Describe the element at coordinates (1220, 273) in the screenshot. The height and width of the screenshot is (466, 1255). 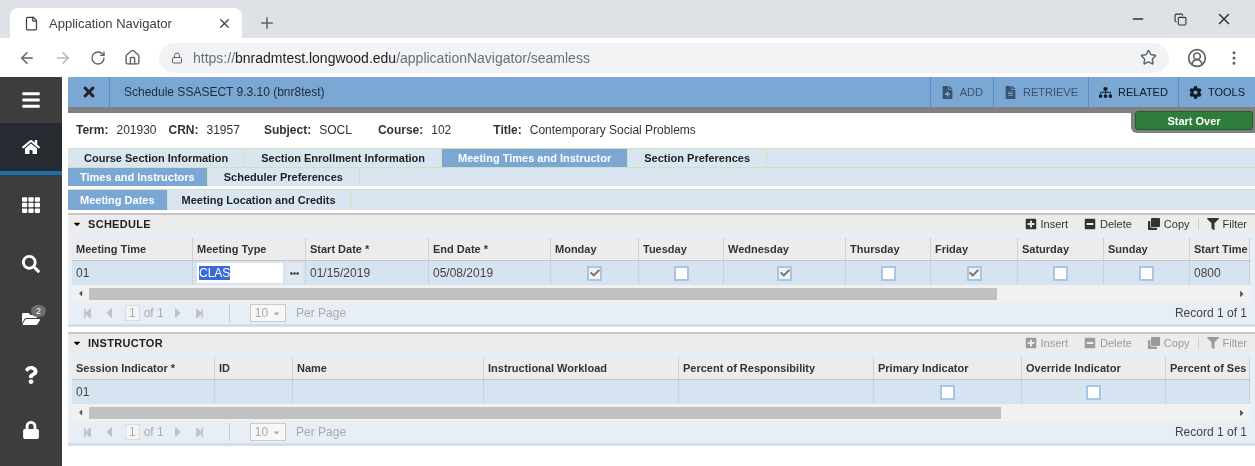
I see `table-cell: 0800` at that location.